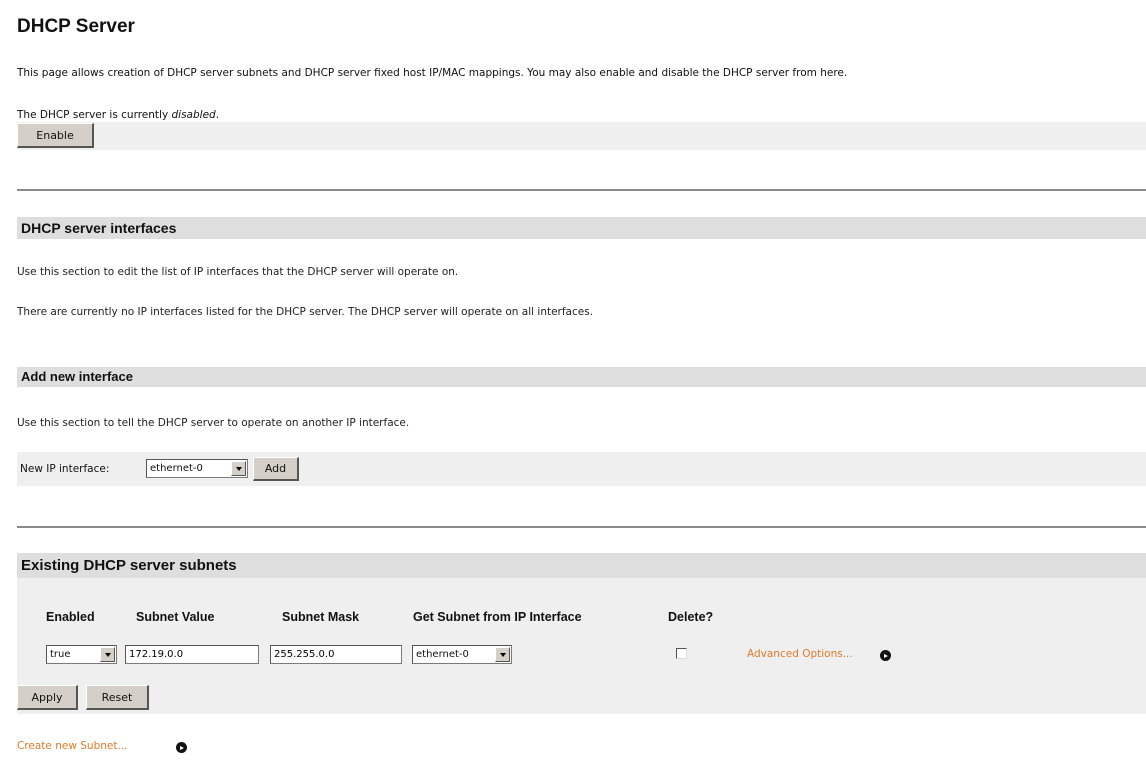 This screenshot has width=1146, height=780. What do you see at coordinates (175, 617) in the screenshot?
I see `column-header-subnet-value: Subnet Value` at bounding box center [175, 617].